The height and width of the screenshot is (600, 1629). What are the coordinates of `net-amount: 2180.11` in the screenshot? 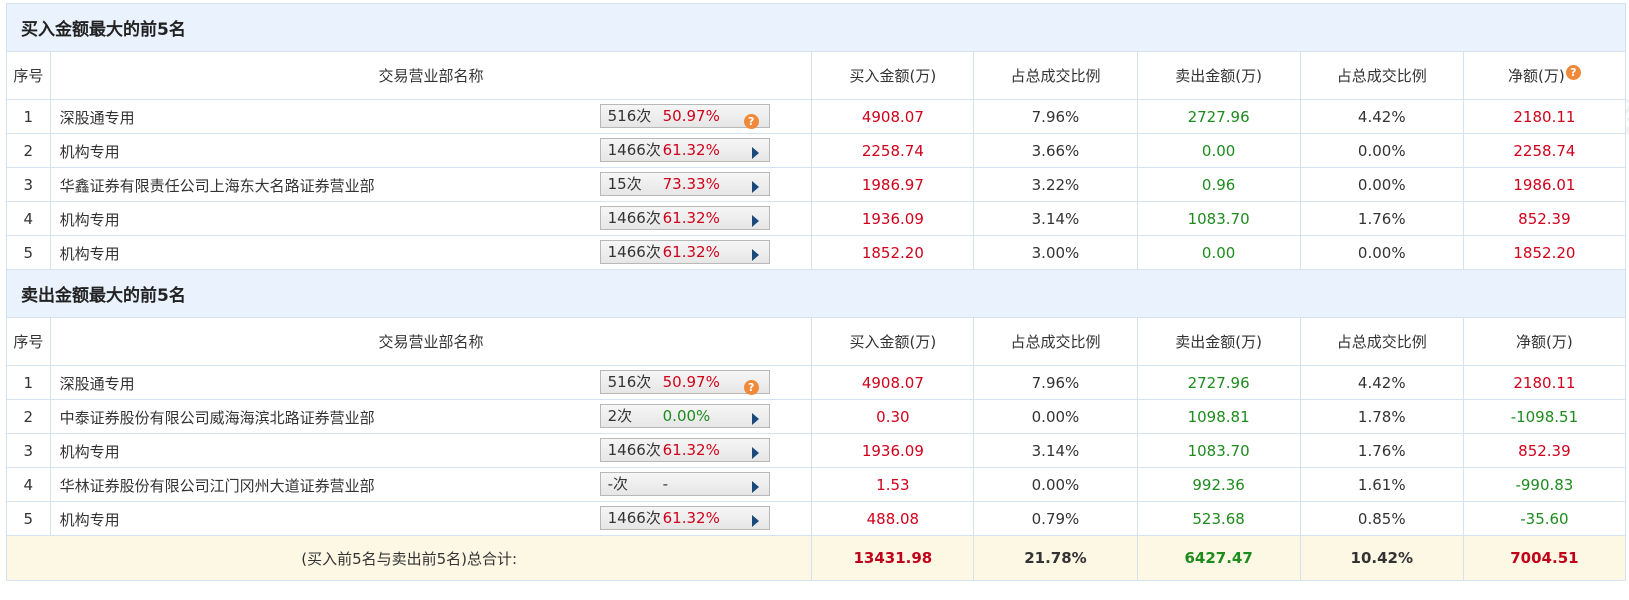 It's located at (1544, 382).